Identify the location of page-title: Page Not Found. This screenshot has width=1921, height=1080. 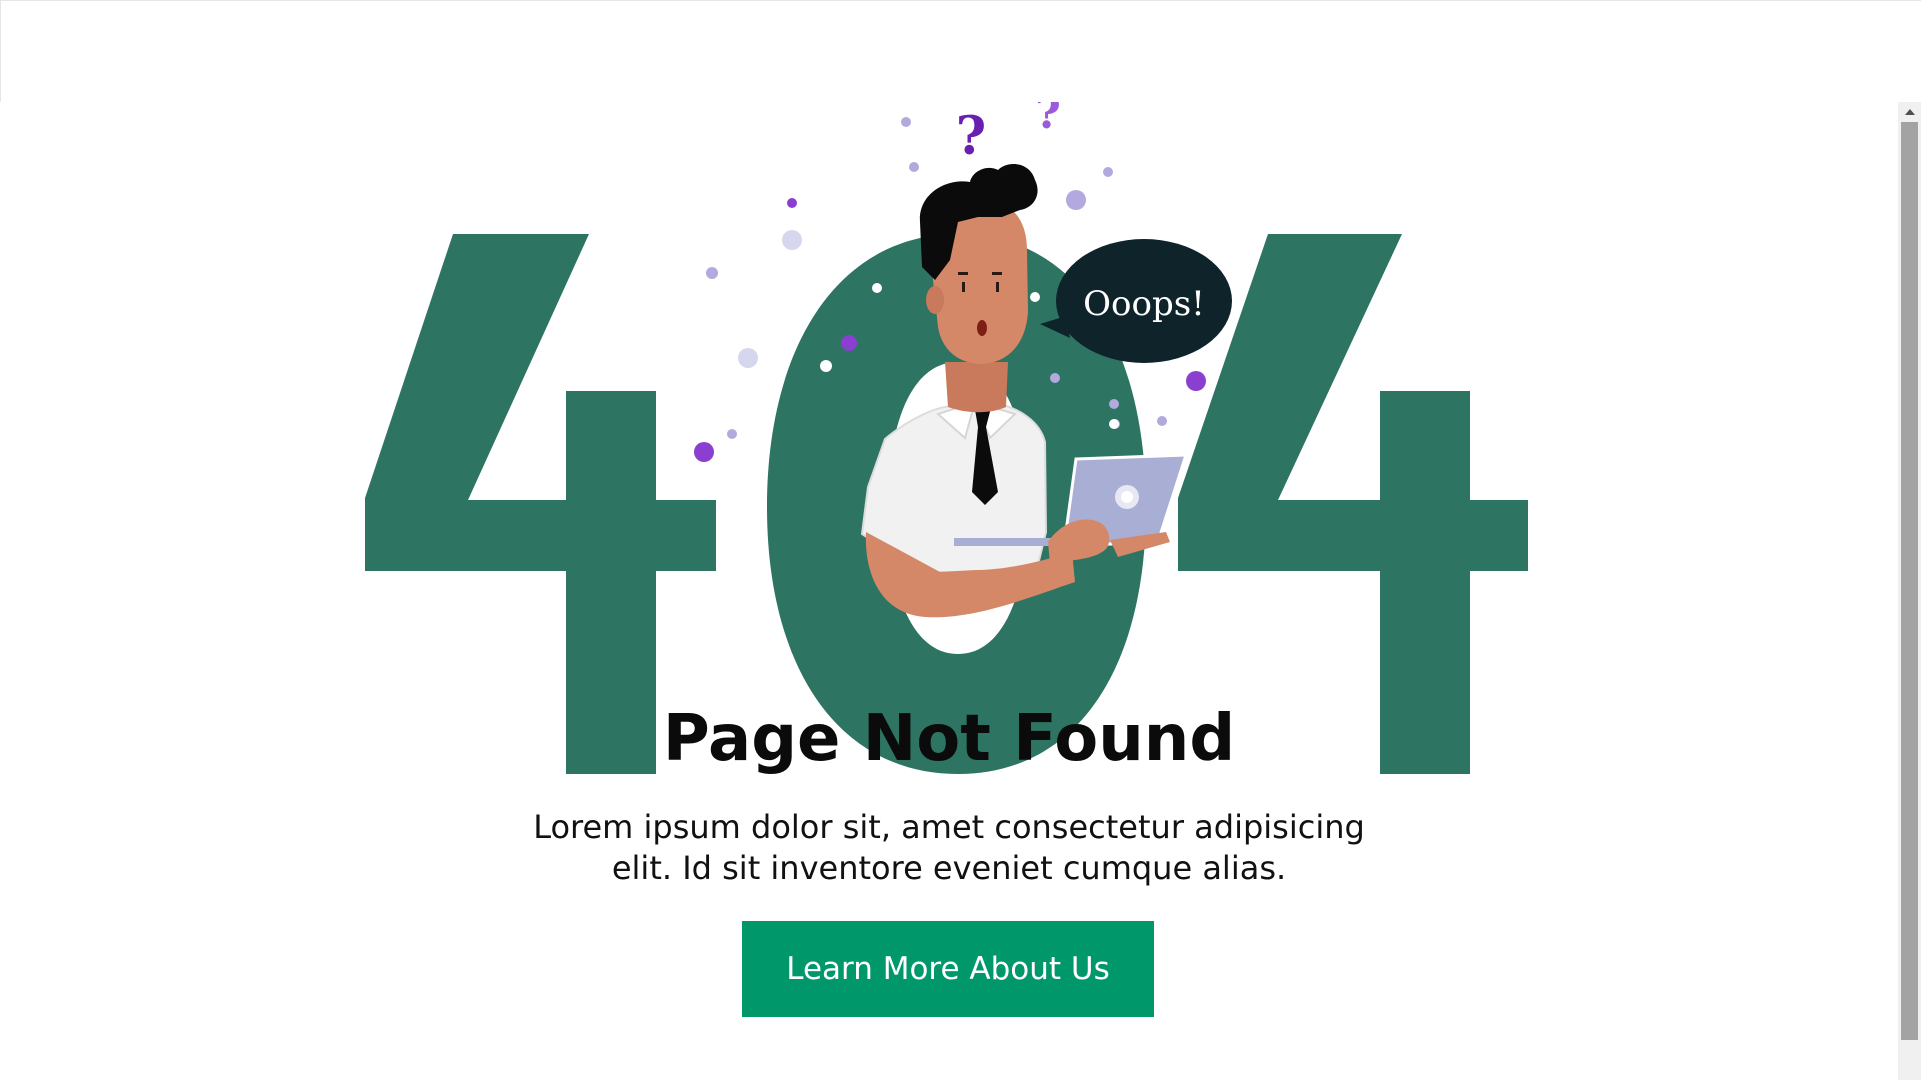
(949, 739).